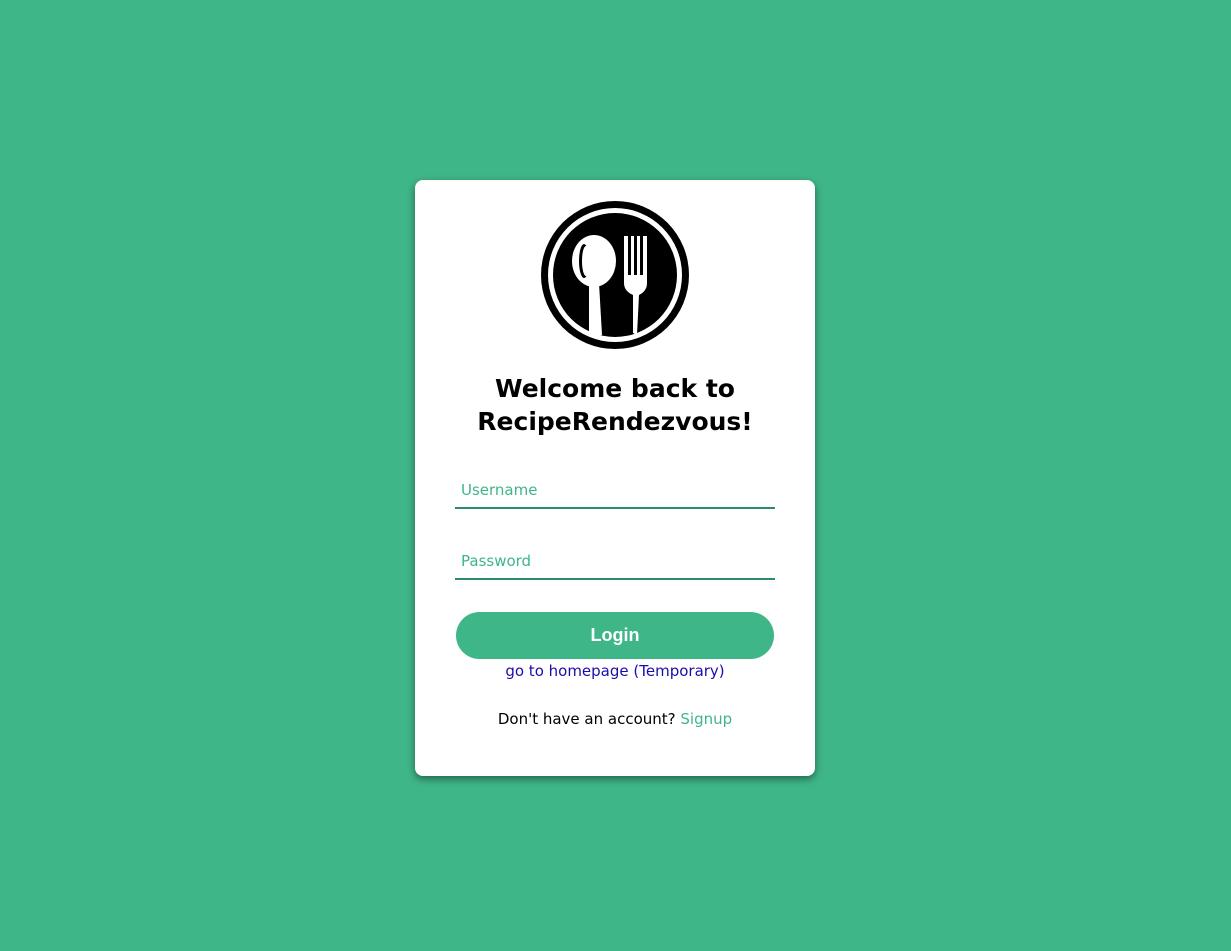 The width and height of the screenshot is (1231, 951). Describe the element at coordinates (615, 562) in the screenshot. I see `password-field` at that location.